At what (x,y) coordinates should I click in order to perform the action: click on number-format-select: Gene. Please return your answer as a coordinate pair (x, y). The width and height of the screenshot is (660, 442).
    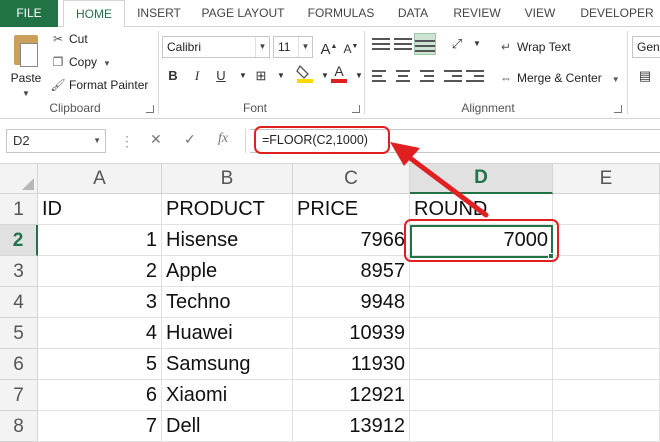
    Looking at the image, I should click on (646, 47).